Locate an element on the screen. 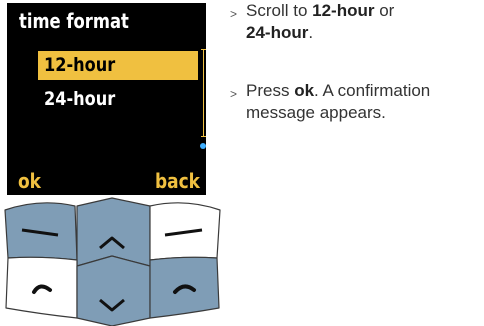  end-call-button is located at coordinates (184, 287).